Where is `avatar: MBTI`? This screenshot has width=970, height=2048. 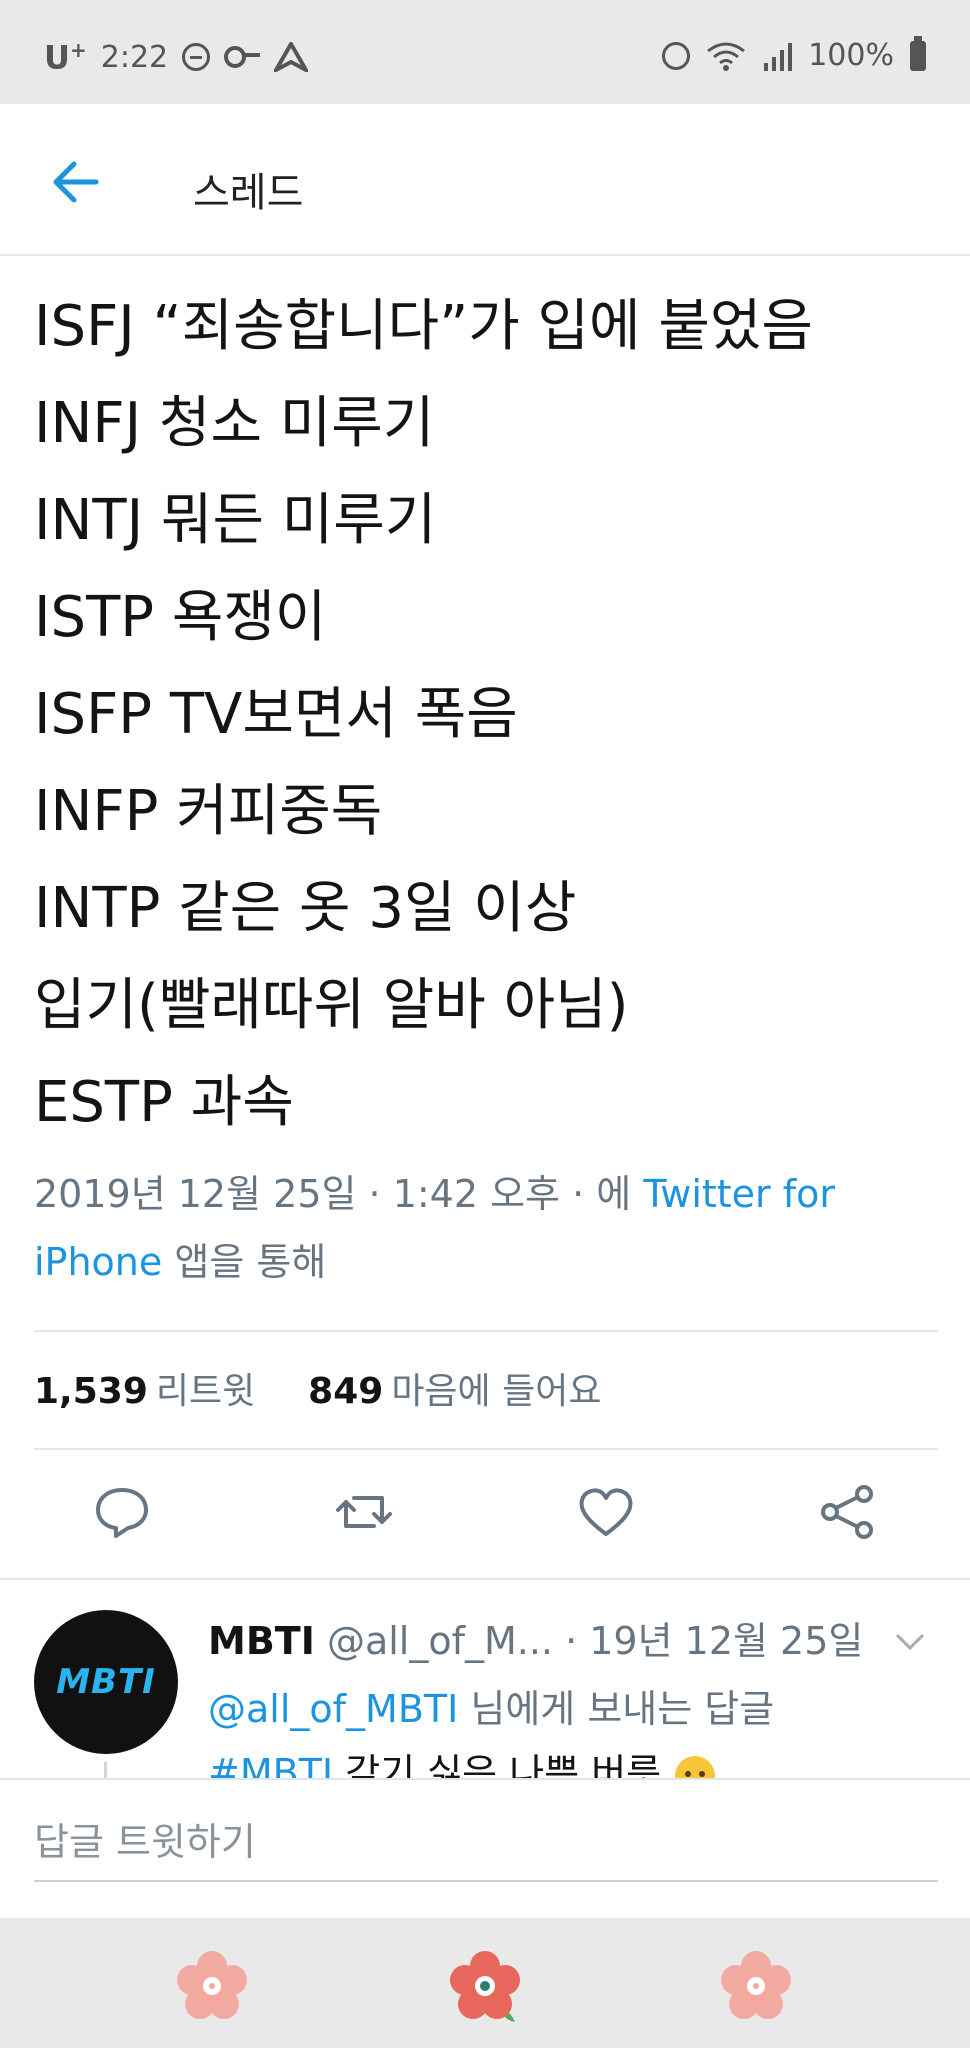 avatar: MBTI is located at coordinates (106, 1682).